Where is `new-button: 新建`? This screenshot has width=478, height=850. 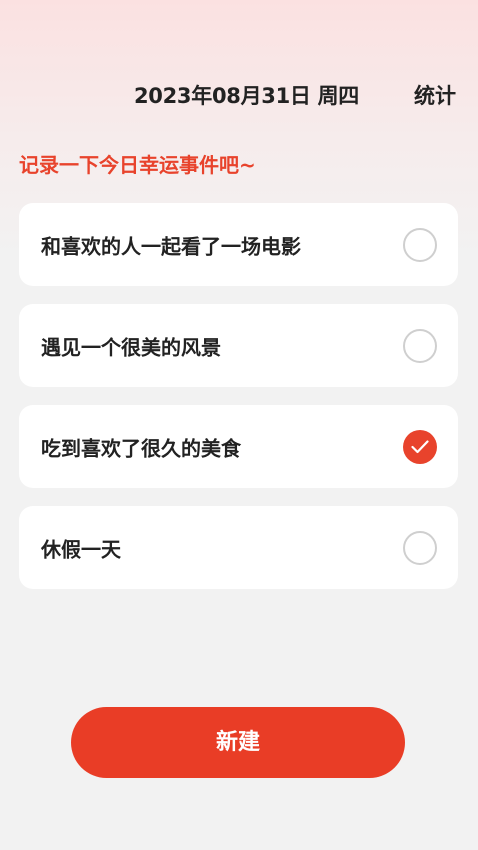
new-button: 新建 is located at coordinates (238, 742).